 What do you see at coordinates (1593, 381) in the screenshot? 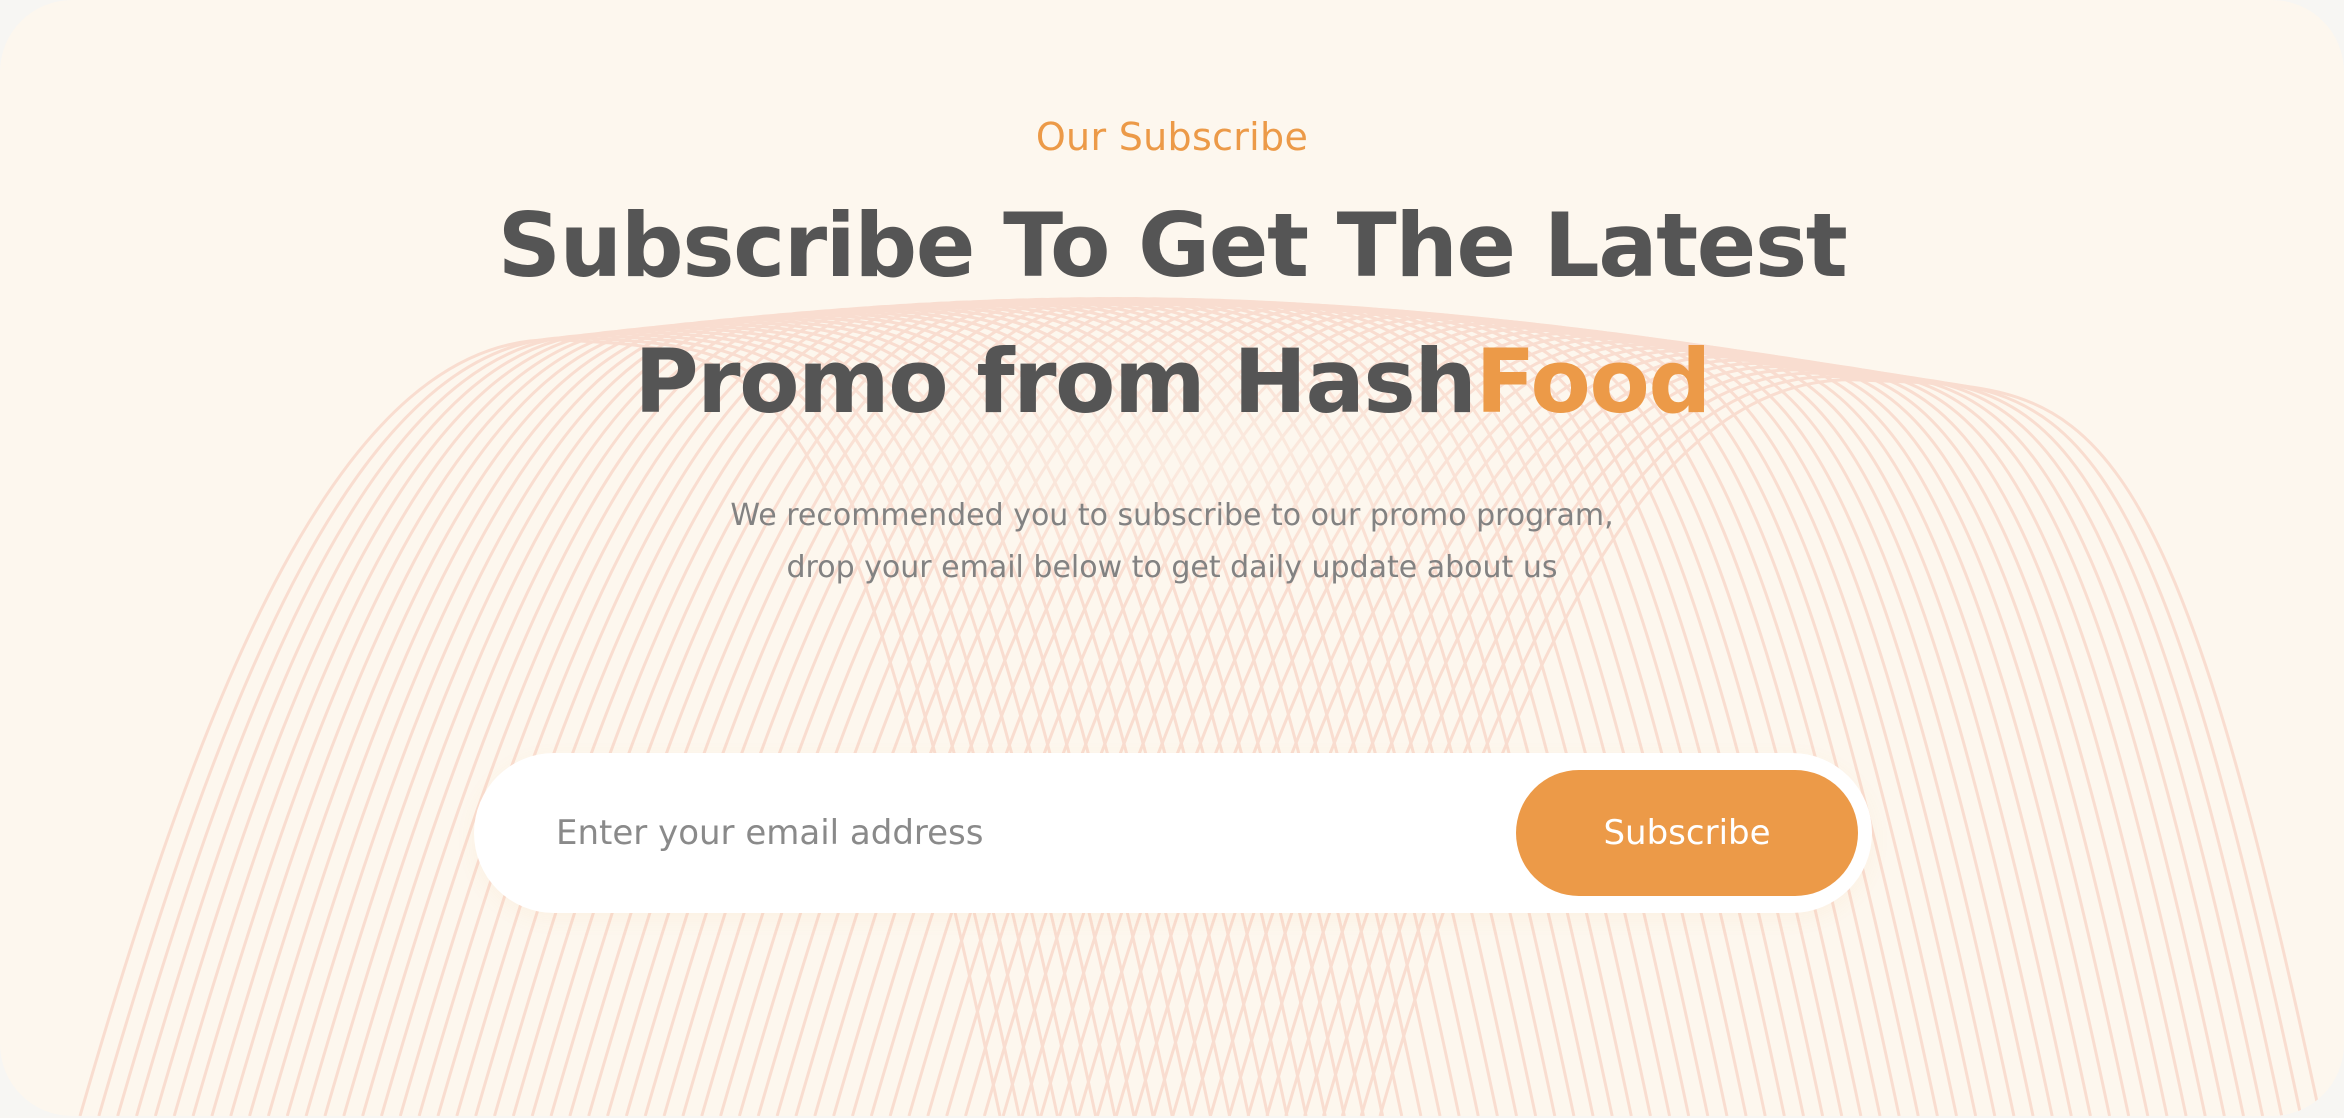
I see `headline-brand-accent: Food` at bounding box center [1593, 381].